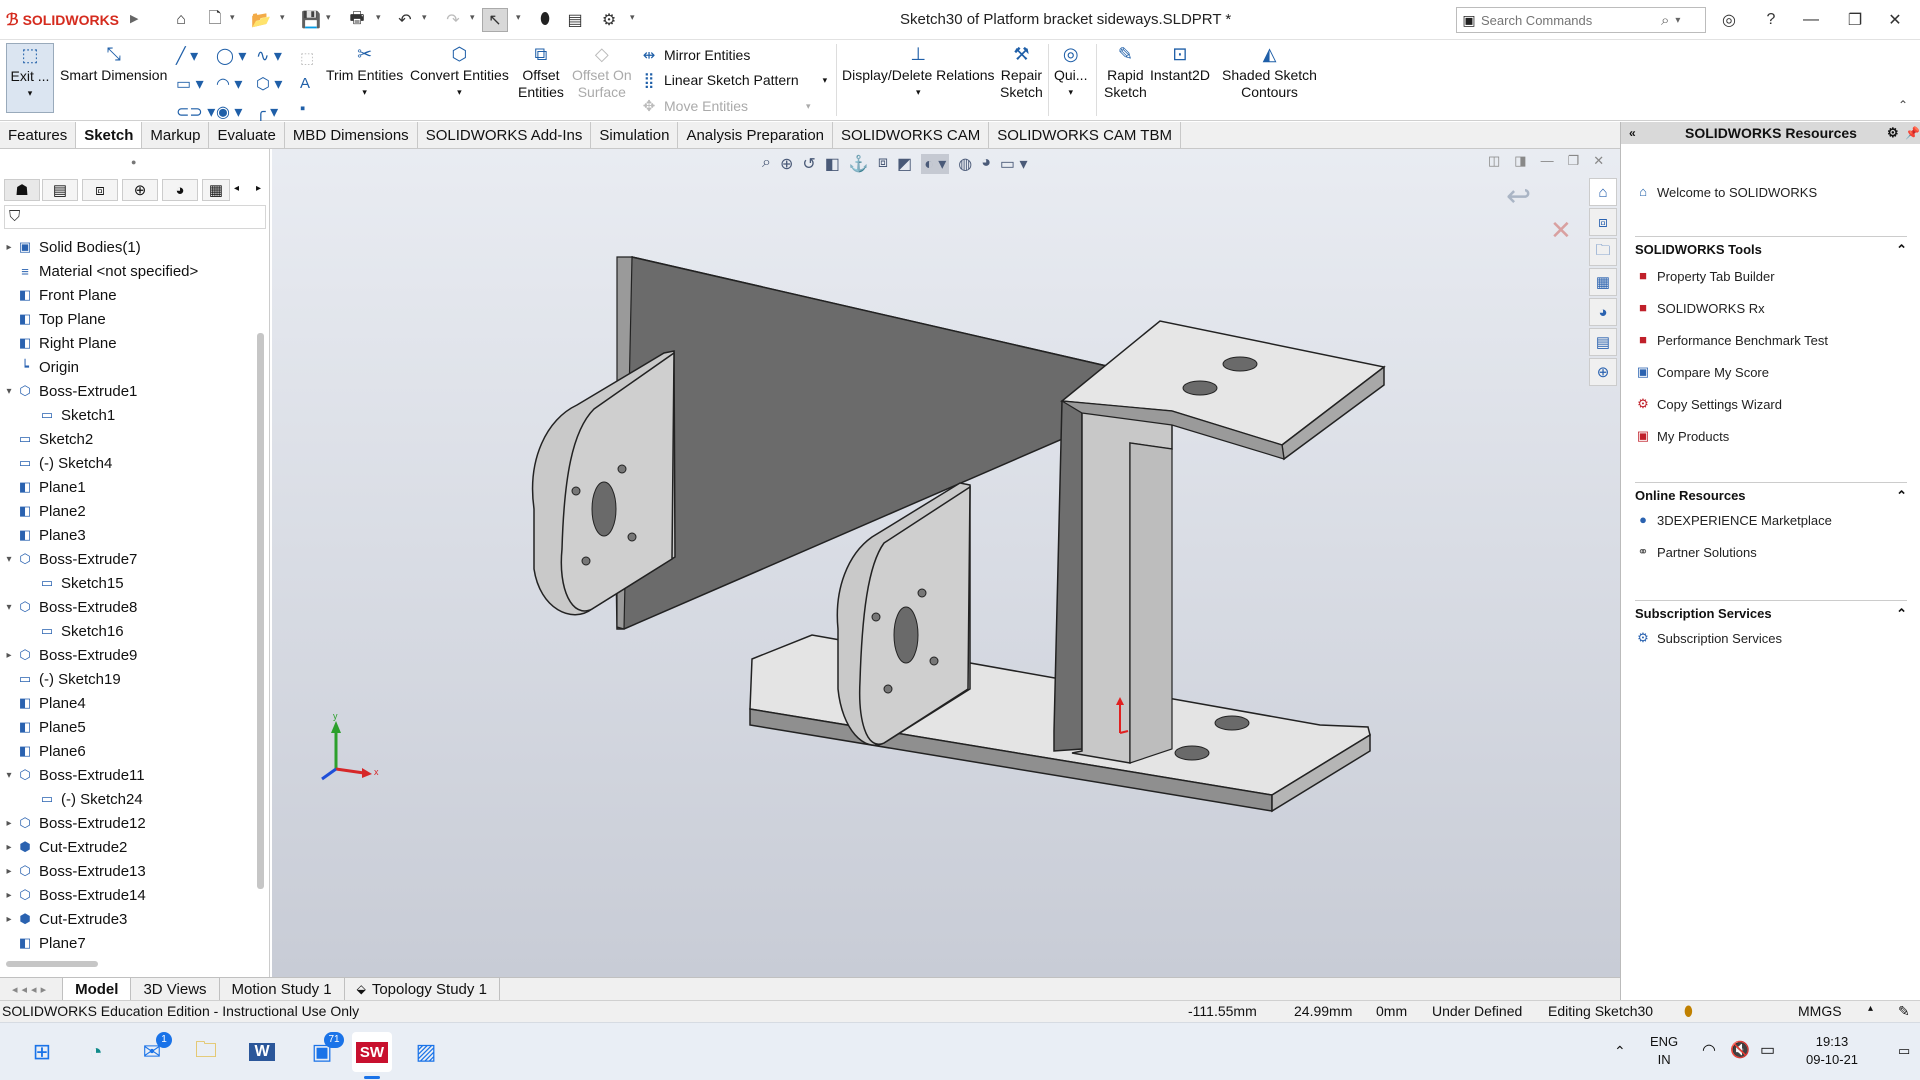 This screenshot has width=1920, height=1080. Describe the element at coordinates (422, 989) in the screenshot. I see `tab-topology-study: ⬙ Topology Study 1` at that location.